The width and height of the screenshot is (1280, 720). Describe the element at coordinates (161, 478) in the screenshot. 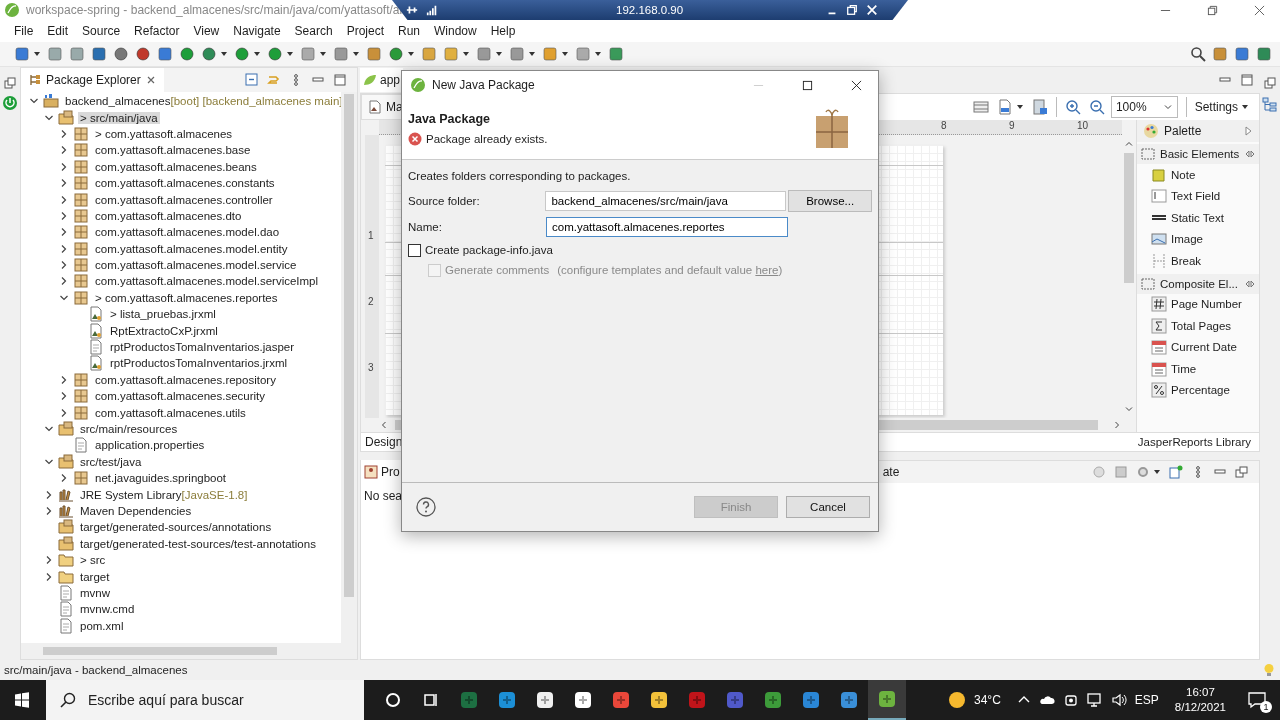

I see `tree-item: net.javaguides.springboot` at that location.